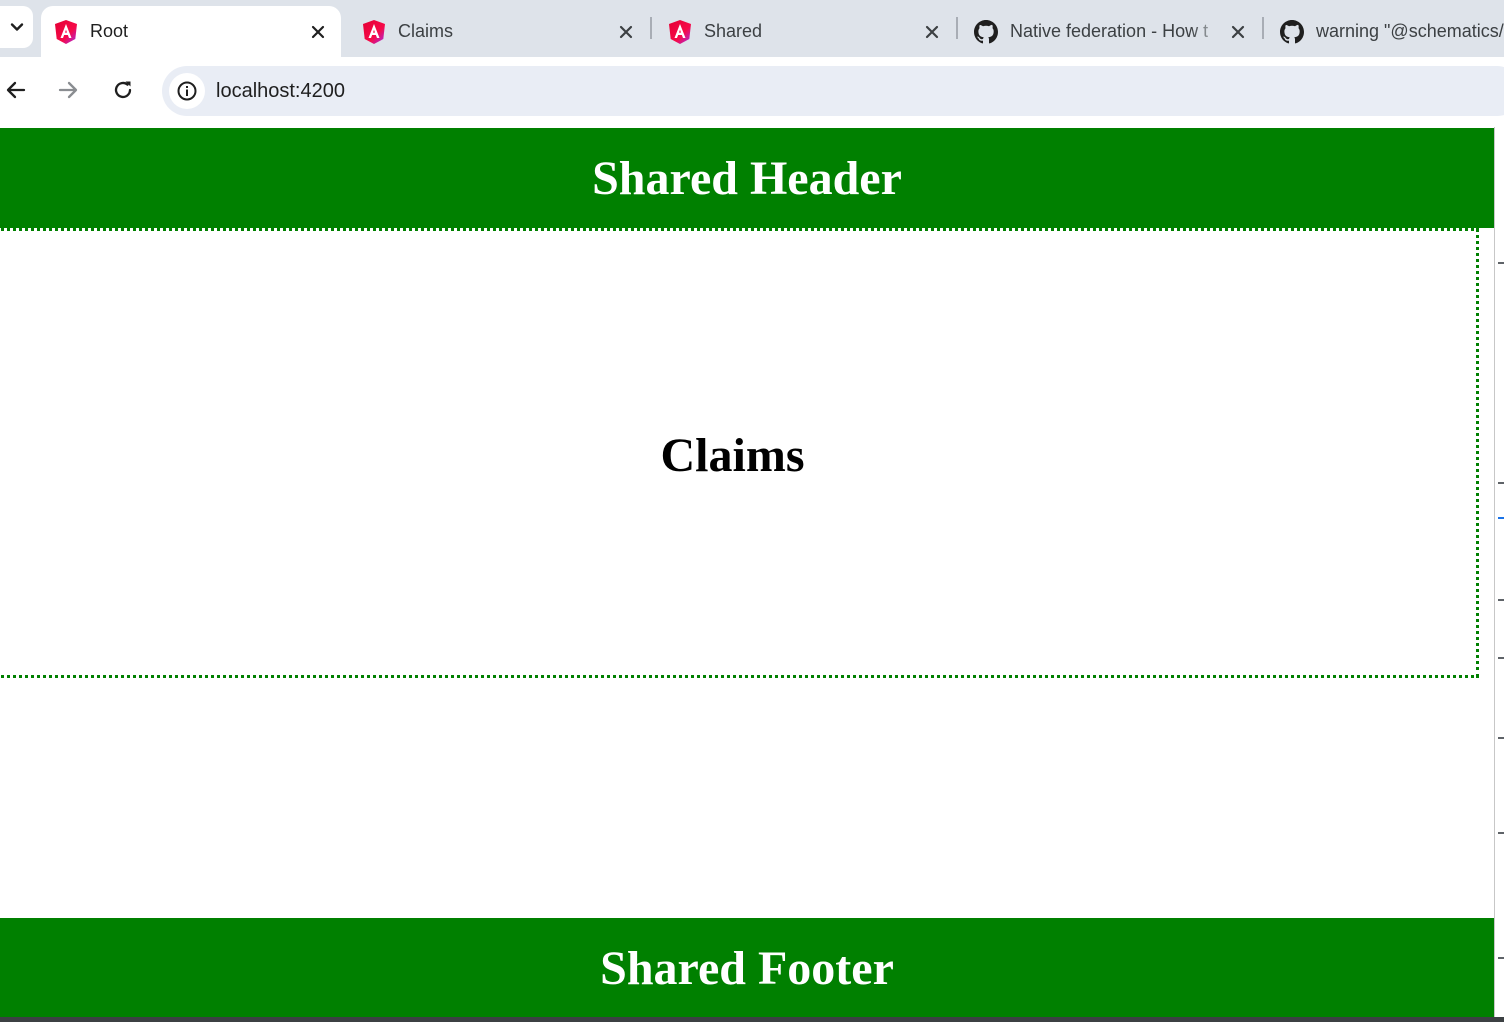 The width and height of the screenshot is (1504, 1022). I want to click on url-text: localhost:4200, so click(280, 91).